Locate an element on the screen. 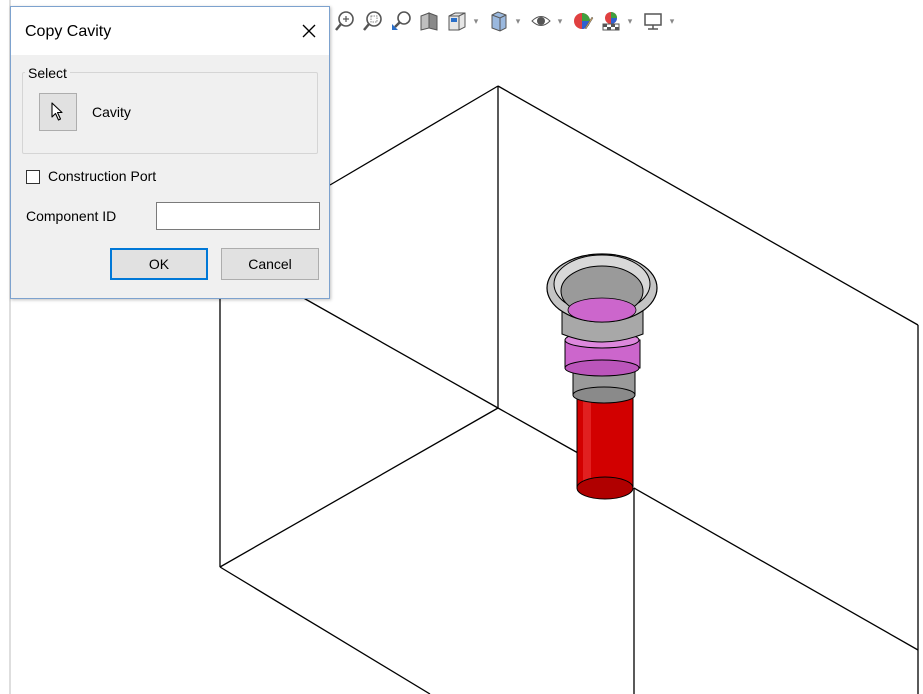 This screenshot has height=694, width=923. edit-appearance-icon is located at coordinates (584, 21).